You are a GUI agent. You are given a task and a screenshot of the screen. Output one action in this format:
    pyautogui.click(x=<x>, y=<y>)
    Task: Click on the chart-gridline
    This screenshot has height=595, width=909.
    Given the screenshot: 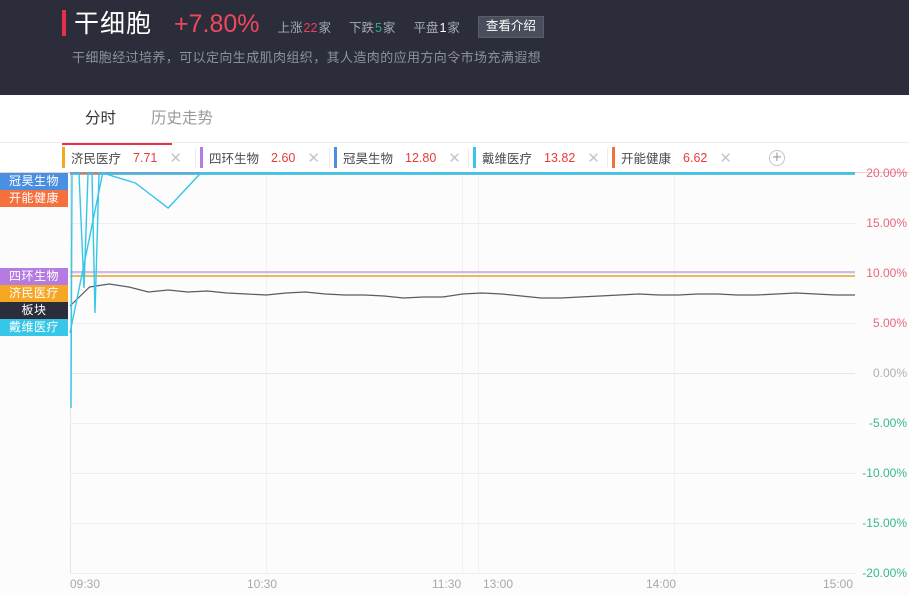 What is the action you would take?
    pyautogui.click(x=462, y=573)
    